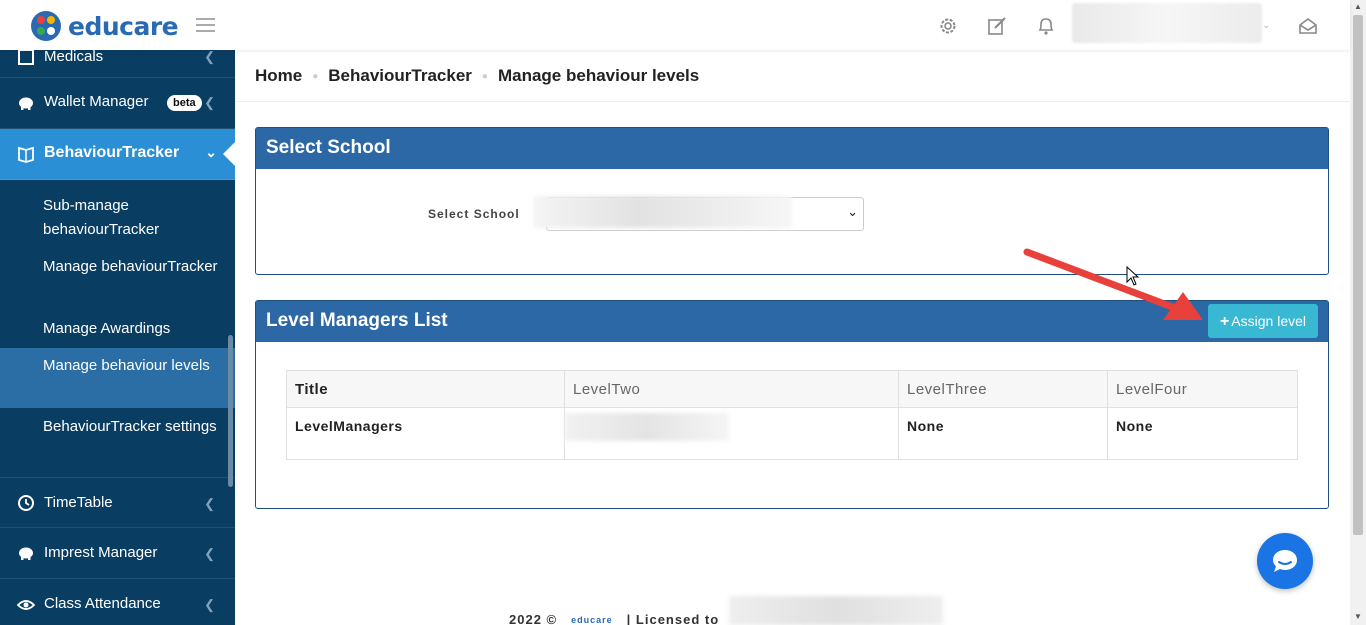 This screenshot has height=625, width=1366. What do you see at coordinates (117, 267) in the screenshot?
I see `sidebar-subitem-manage-behaviourtracker: Manage behaviourTracker` at bounding box center [117, 267].